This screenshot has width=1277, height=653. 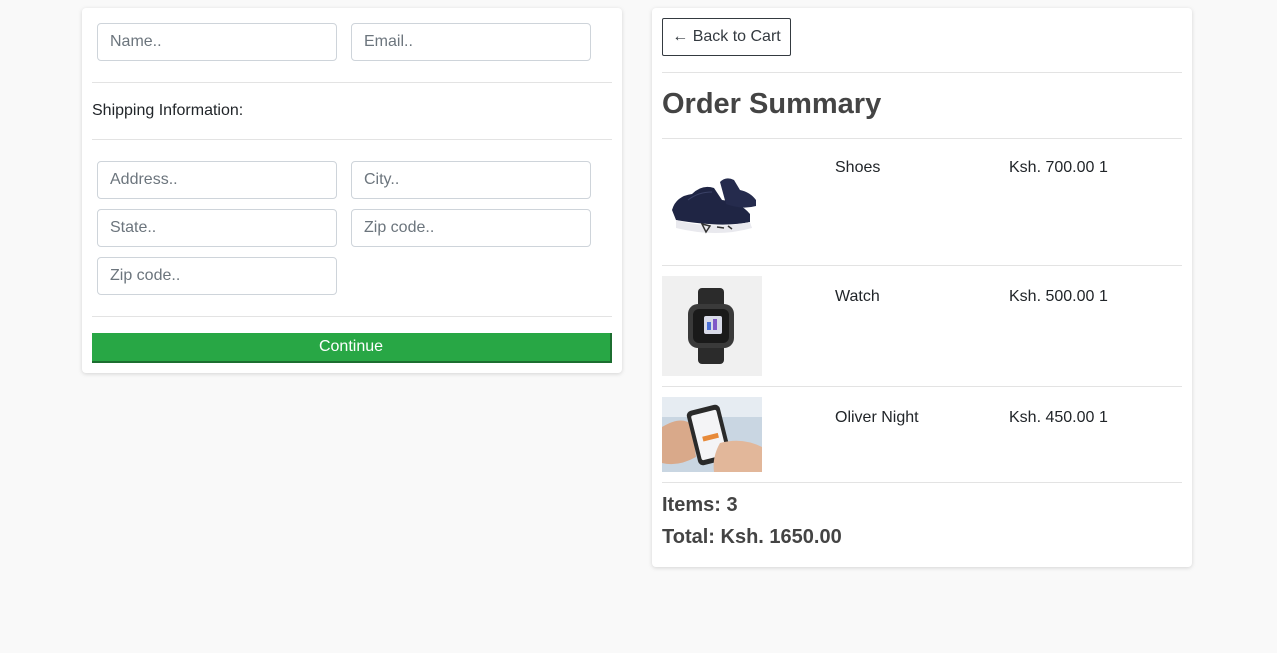 I want to click on continue-button: Continue, so click(x=352, y=348).